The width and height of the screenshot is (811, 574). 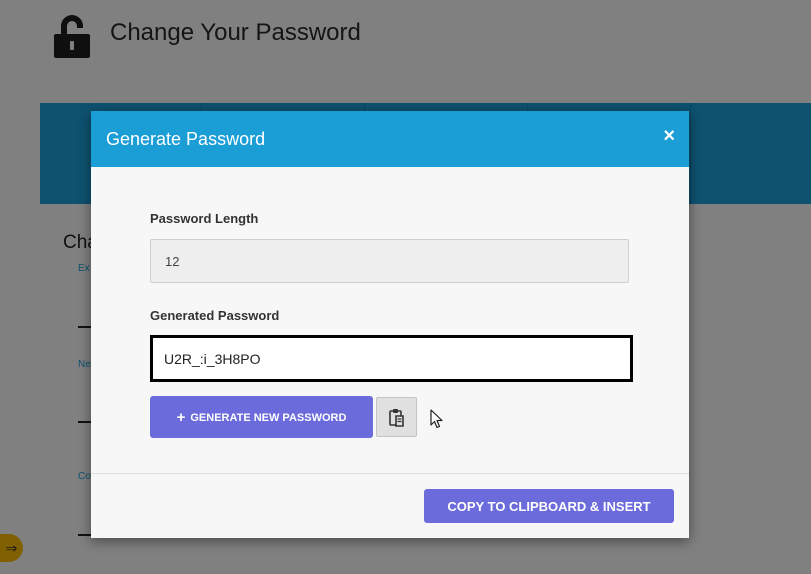 I want to click on generated-password-field, so click(x=391, y=358).